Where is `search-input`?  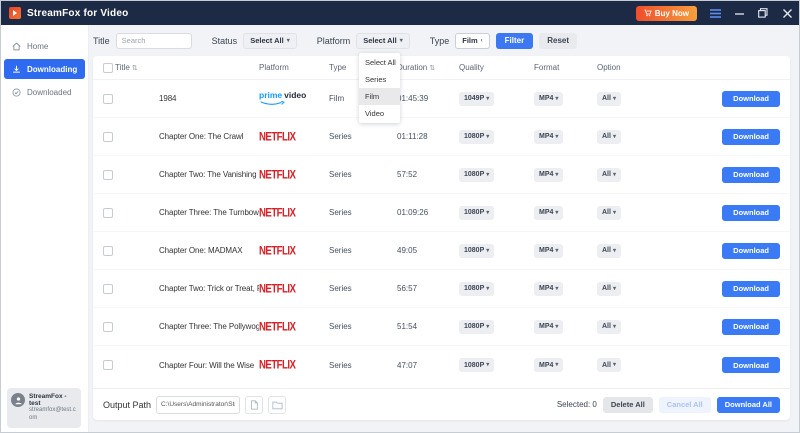 search-input is located at coordinates (153, 40).